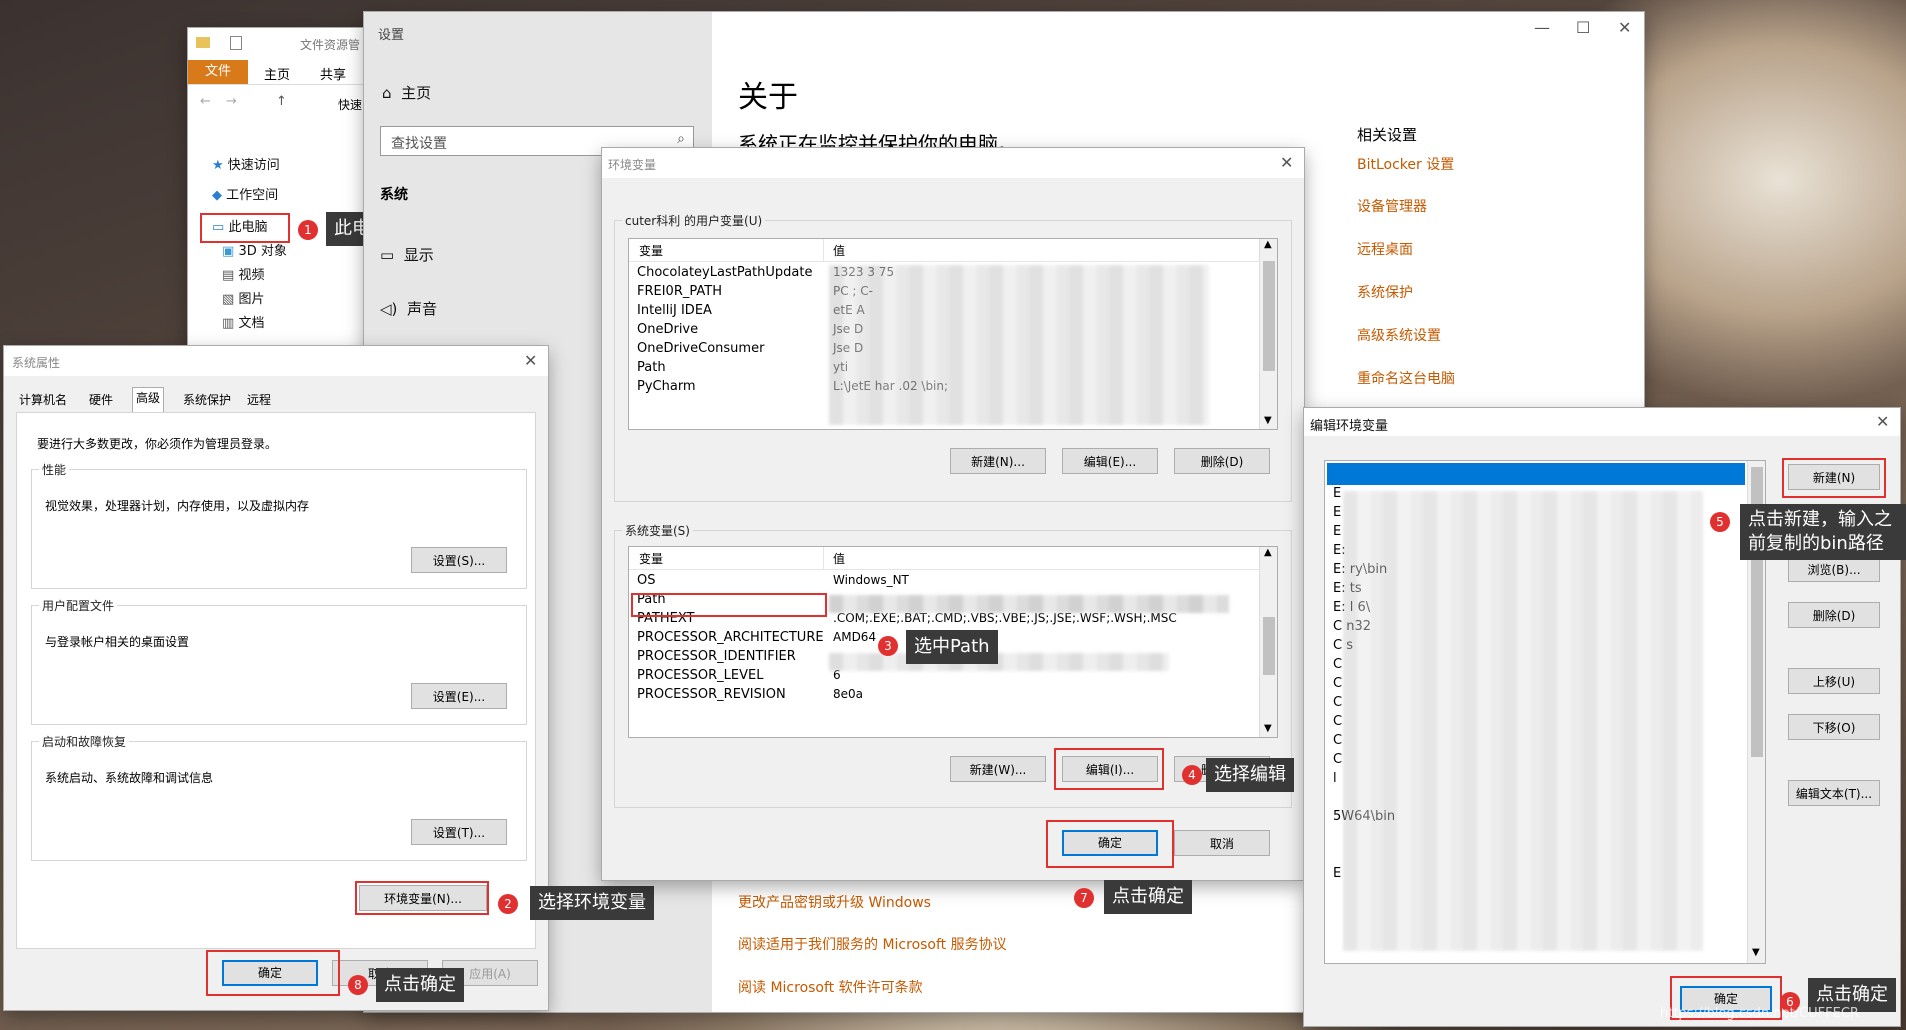 The height and width of the screenshot is (1030, 1906). Describe the element at coordinates (700, 675) in the screenshot. I see `system-var-name: PROCESSOR_LEVEL` at that location.